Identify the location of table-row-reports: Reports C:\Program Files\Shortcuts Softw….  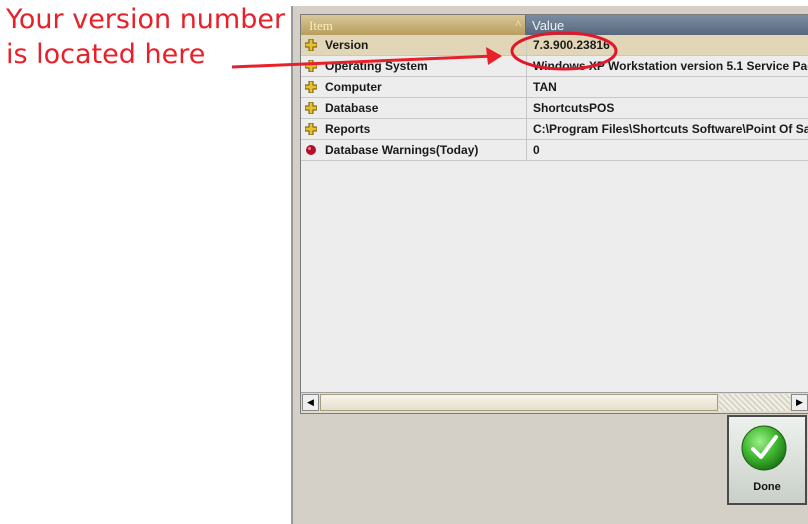
(554, 129).